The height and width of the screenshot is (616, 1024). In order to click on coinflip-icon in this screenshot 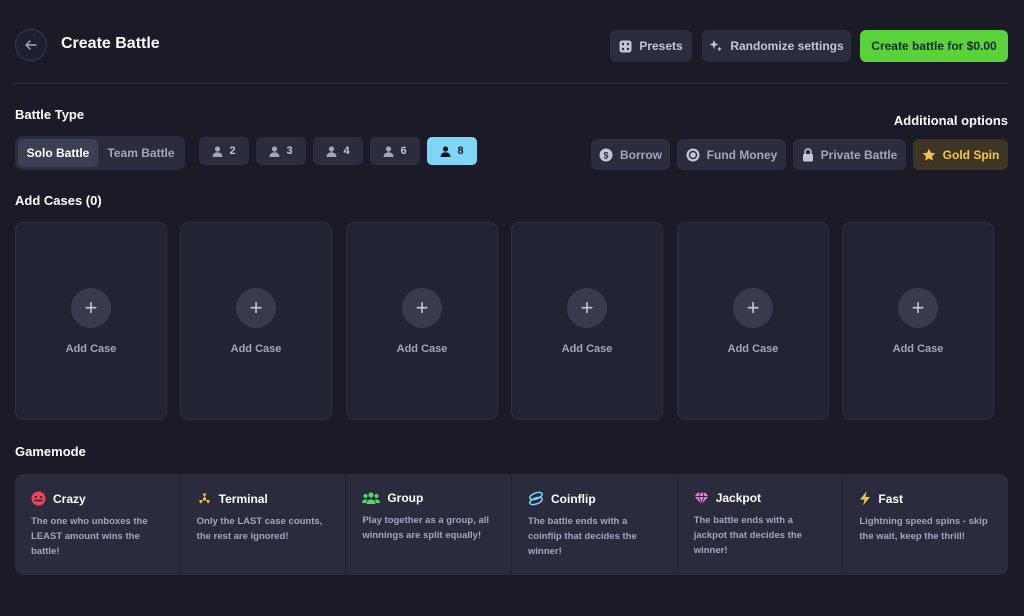, I will do `click(536, 498)`.